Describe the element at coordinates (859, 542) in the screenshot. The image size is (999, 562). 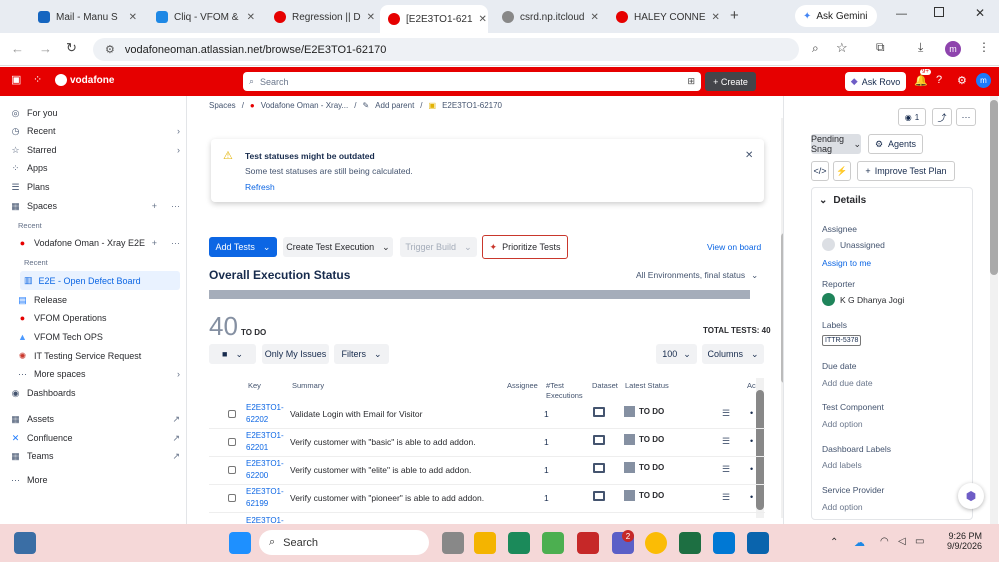
I see `cloud-icon: ☁` at that location.